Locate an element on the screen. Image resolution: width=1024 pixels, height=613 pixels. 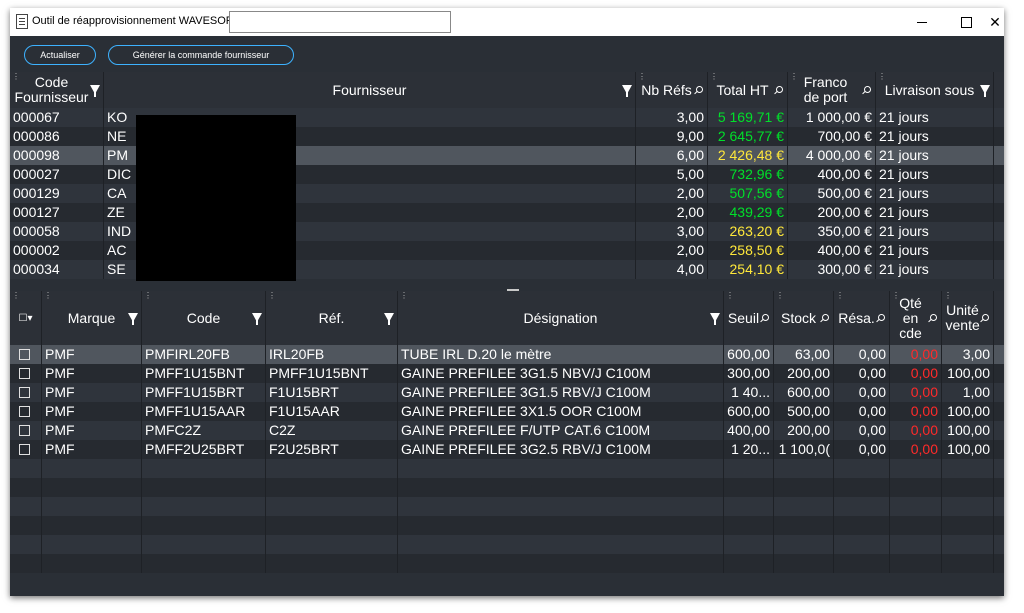
total-ht-cell: 2 645,77 € is located at coordinates (748, 136).